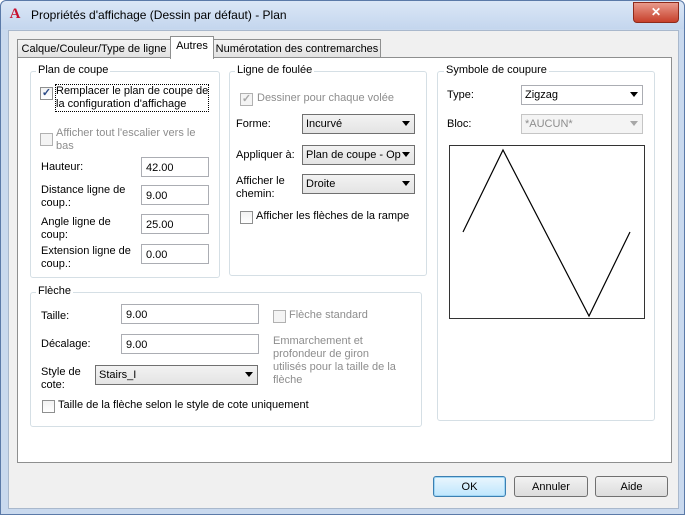  What do you see at coordinates (253, 124) in the screenshot?
I see `forme-label: Forme:` at bounding box center [253, 124].